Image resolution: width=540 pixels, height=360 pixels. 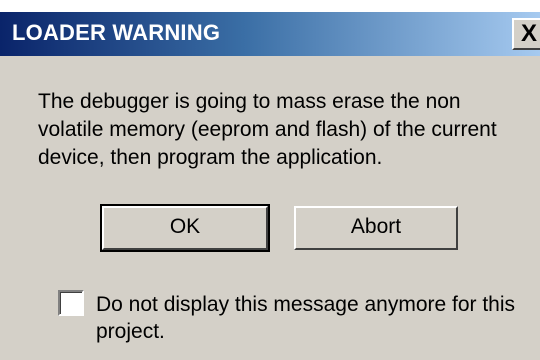 I want to click on dialog-title: LOADER WARNING, so click(x=116, y=32).